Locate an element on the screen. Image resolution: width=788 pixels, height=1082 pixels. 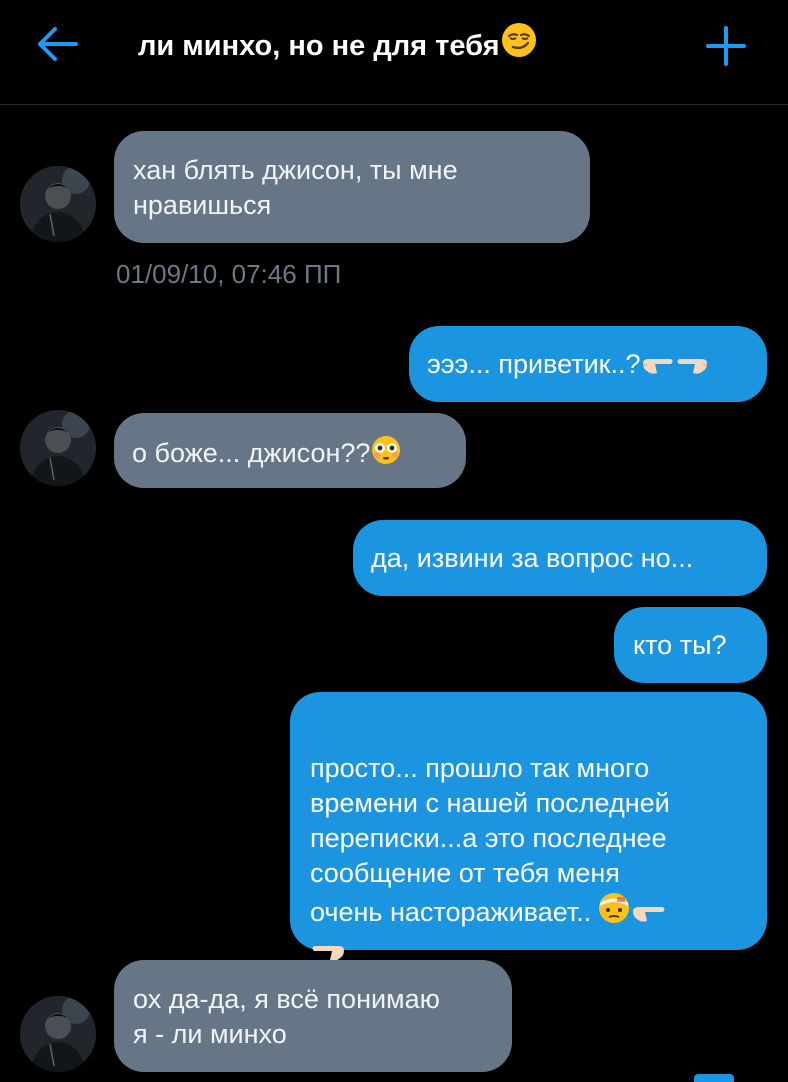
message-content: эээ... приветик..? is located at coordinates (568, 366).